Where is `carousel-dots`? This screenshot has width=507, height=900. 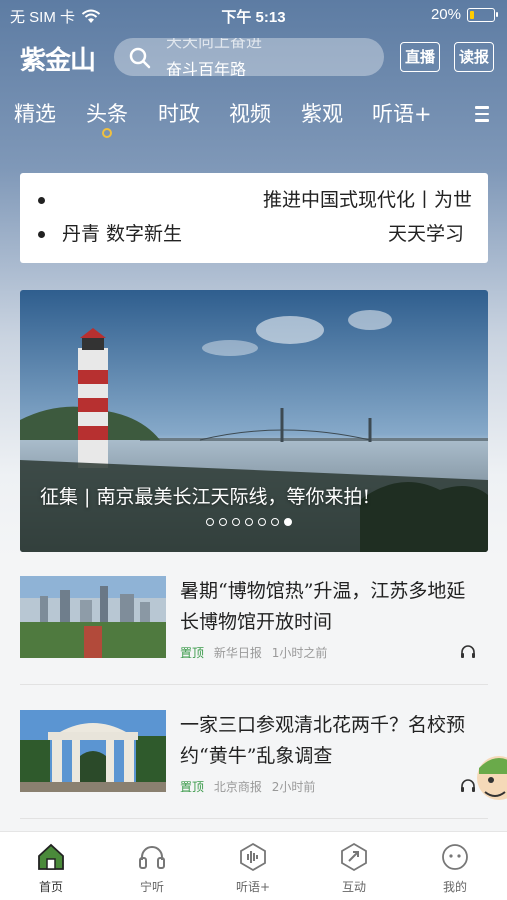 carousel-dots is located at coordinates (249, 522).